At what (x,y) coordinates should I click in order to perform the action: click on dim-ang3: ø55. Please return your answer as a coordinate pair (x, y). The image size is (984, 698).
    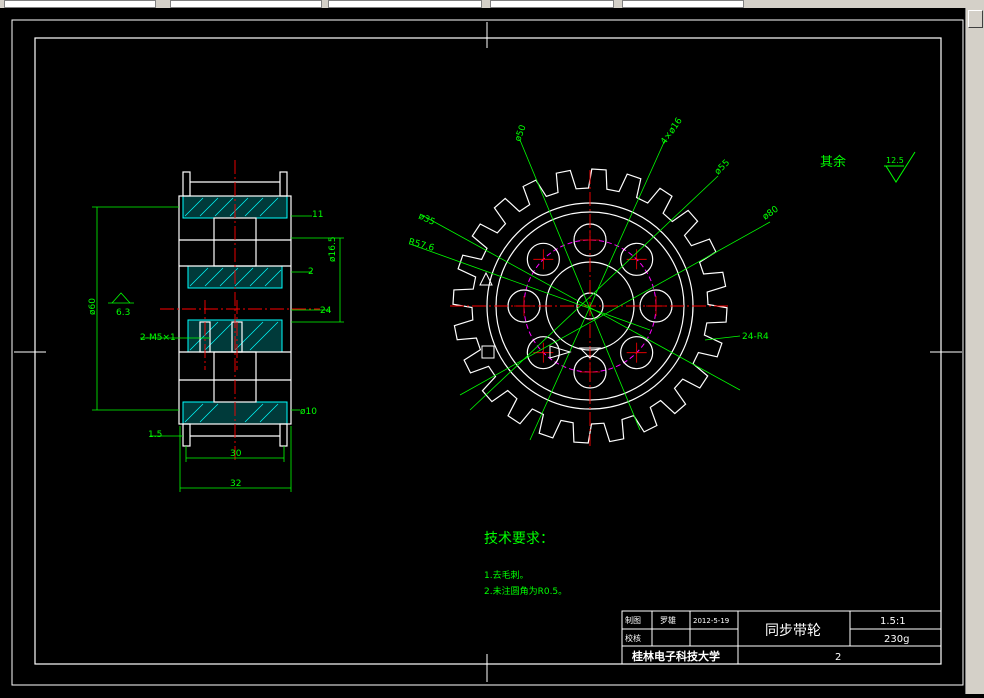
    Looking at the image, I should click on (722, 167).